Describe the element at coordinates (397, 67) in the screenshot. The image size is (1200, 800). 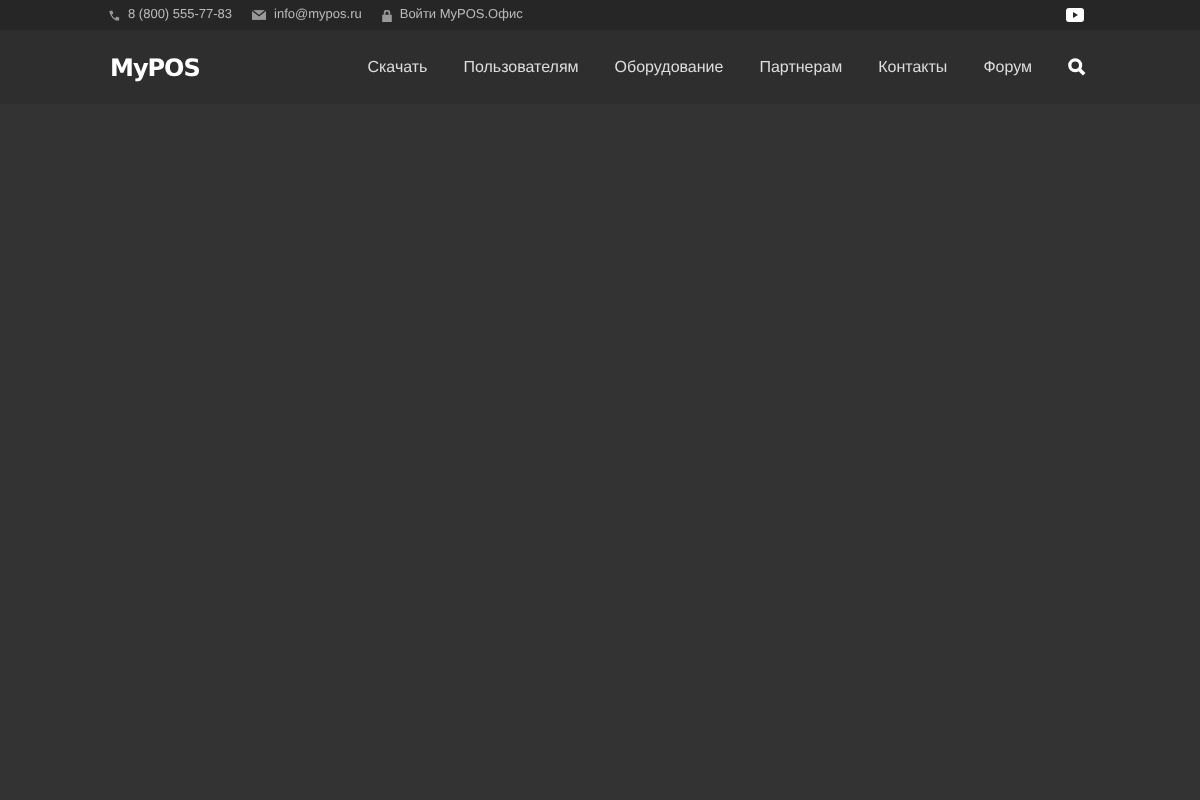
I see `nav-link: Скачать` at that location.